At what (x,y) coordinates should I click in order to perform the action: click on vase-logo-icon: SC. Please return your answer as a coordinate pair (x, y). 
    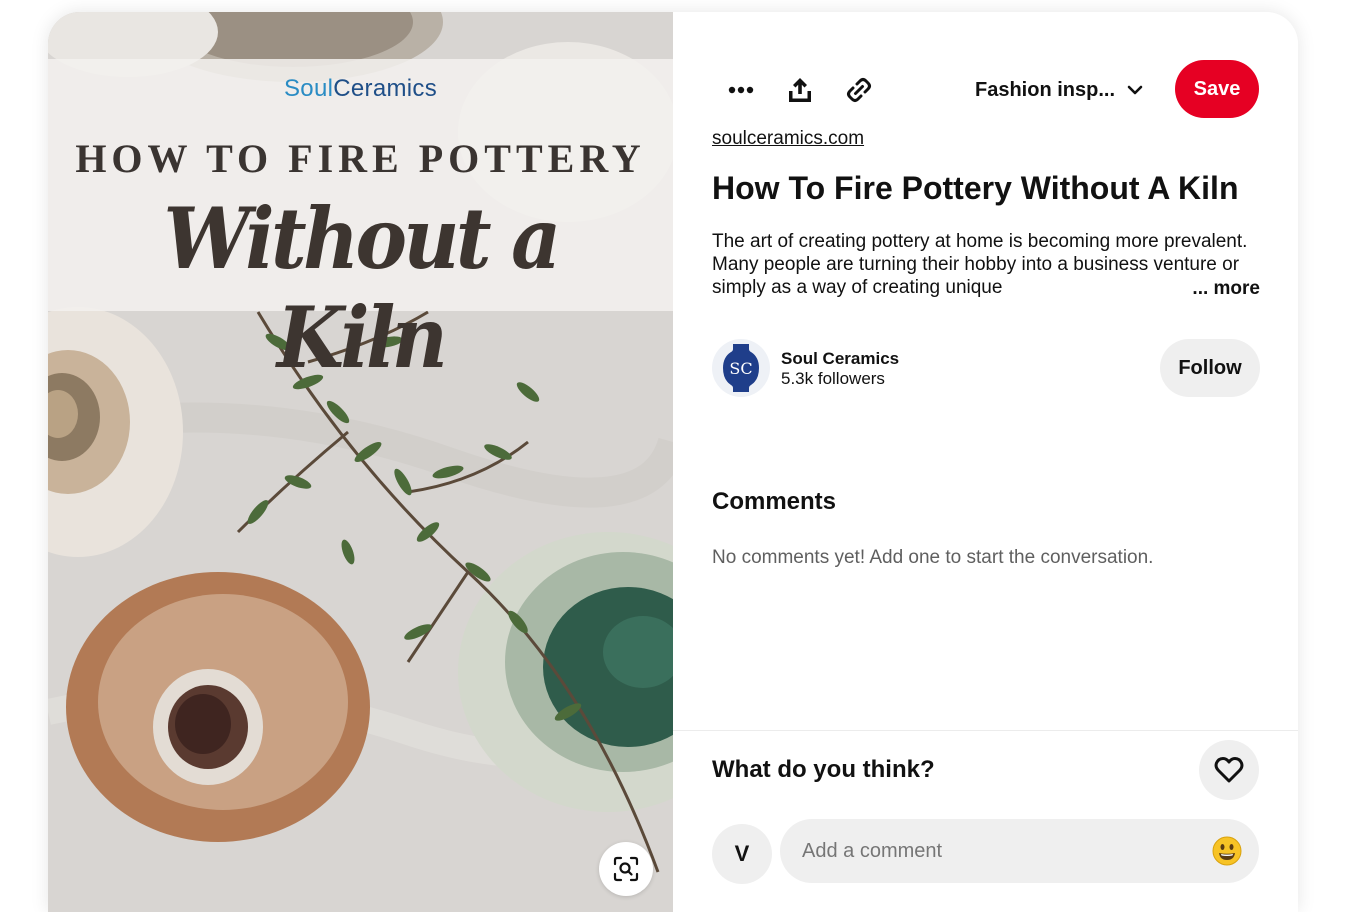
    Looking at the image, I should click on (741, 368).